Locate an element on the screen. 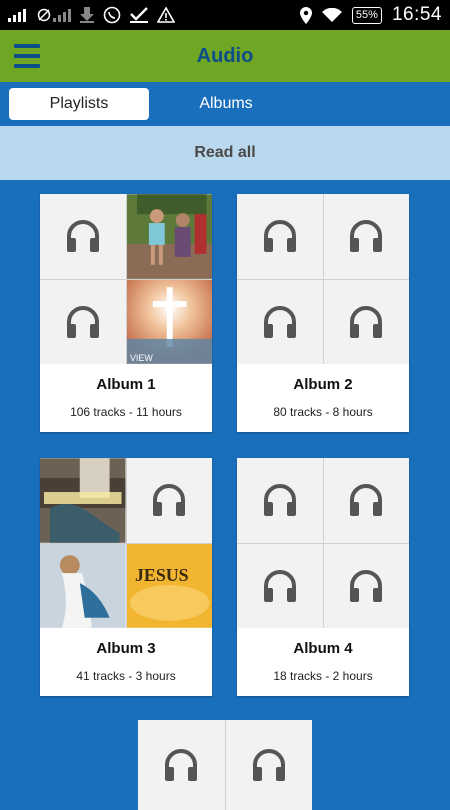 The height and width of the screenshot is (810, 450). download-icon is located at coordinates (87, 15).